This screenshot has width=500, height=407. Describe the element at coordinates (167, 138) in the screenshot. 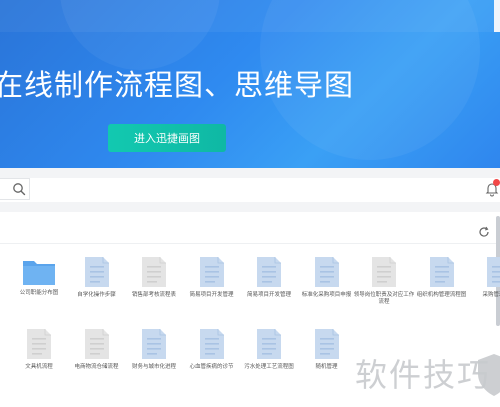

I see `enter-editor-button: 进入迅捷画图` at that location.